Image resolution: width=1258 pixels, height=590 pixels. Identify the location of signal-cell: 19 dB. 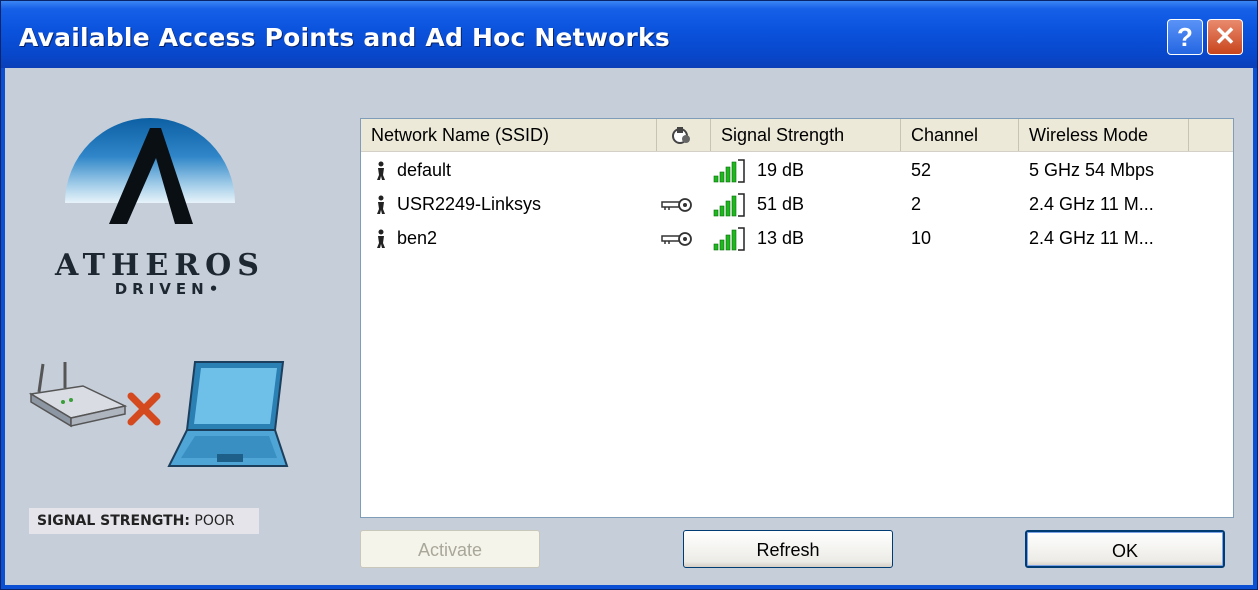
(781, 170).